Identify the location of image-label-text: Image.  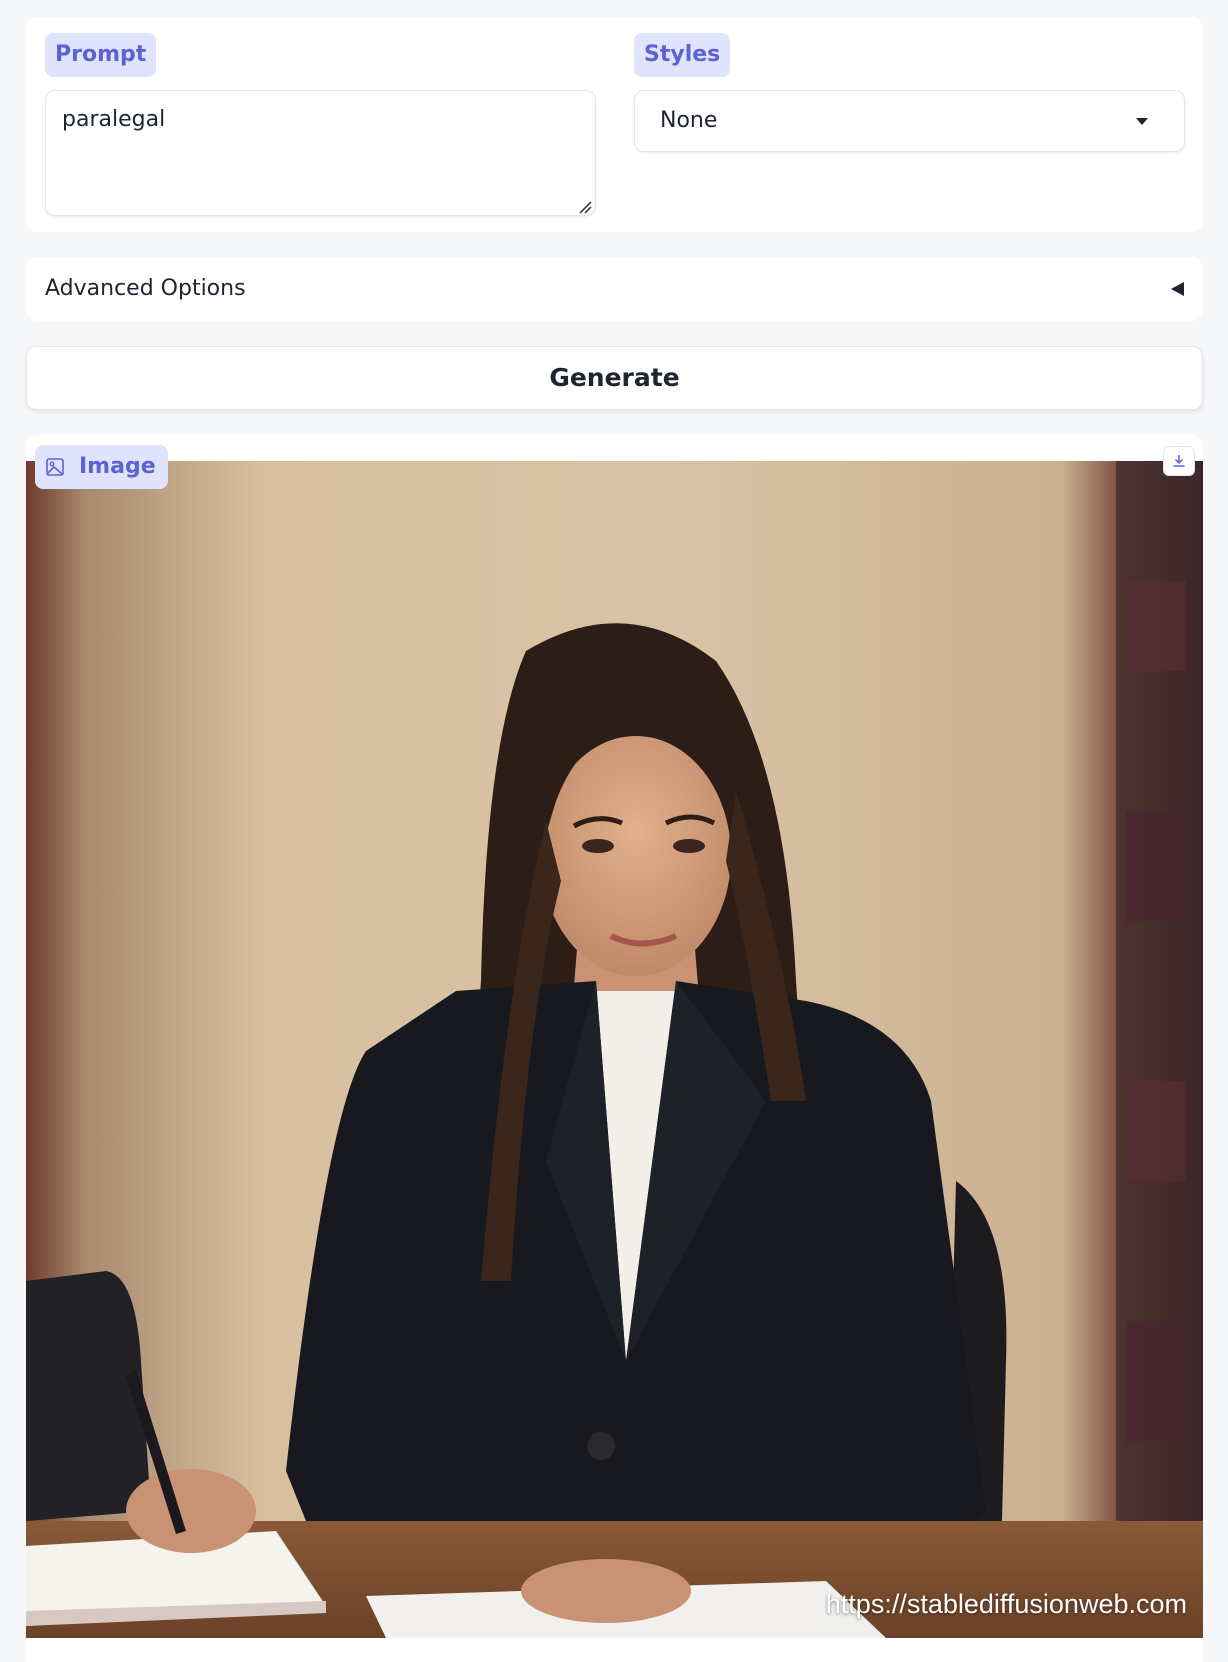
(117, 466).